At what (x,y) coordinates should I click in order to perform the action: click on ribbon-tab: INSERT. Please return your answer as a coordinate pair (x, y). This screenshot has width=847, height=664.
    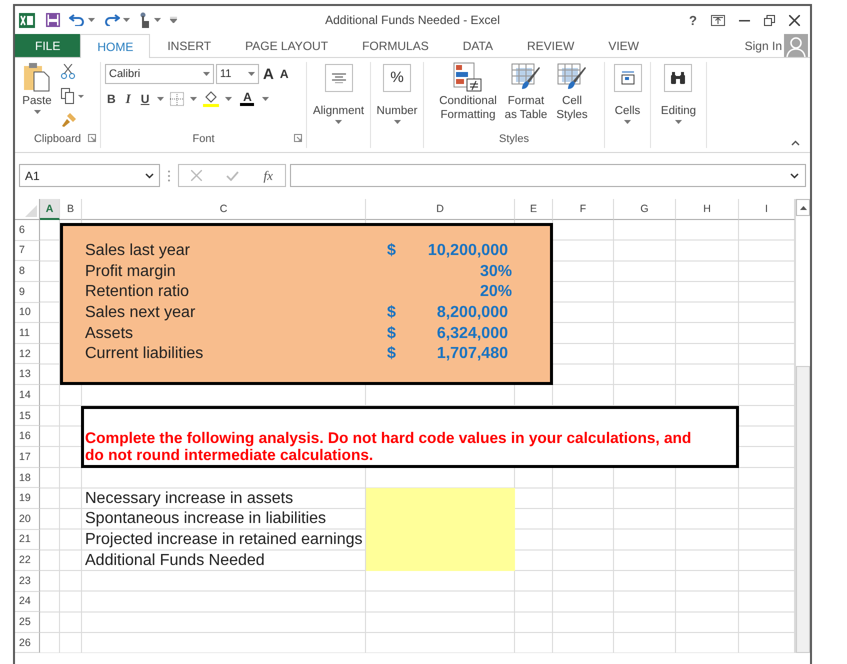
    Looking at the image, I should click on (189, 45).